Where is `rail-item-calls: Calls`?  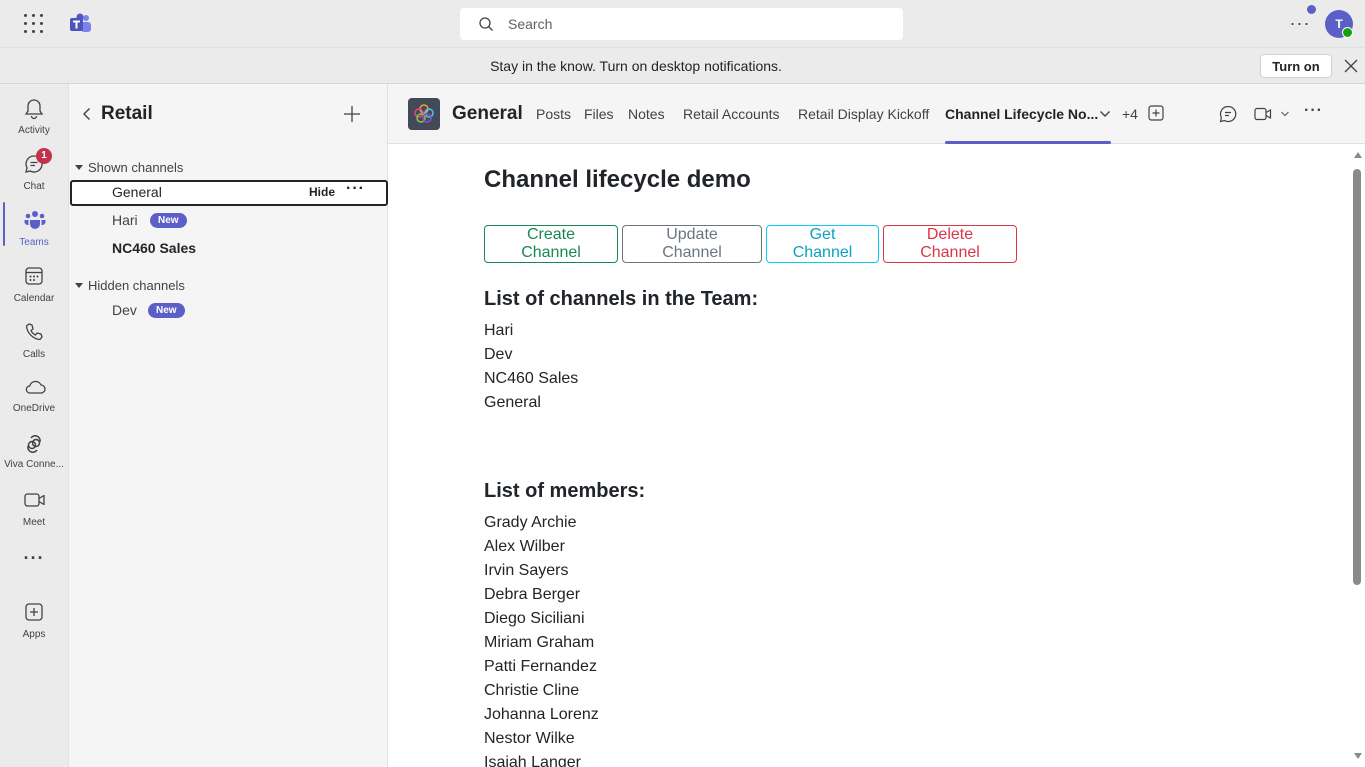 rail-item-calls: Calls is located at coordinates (34, 341).